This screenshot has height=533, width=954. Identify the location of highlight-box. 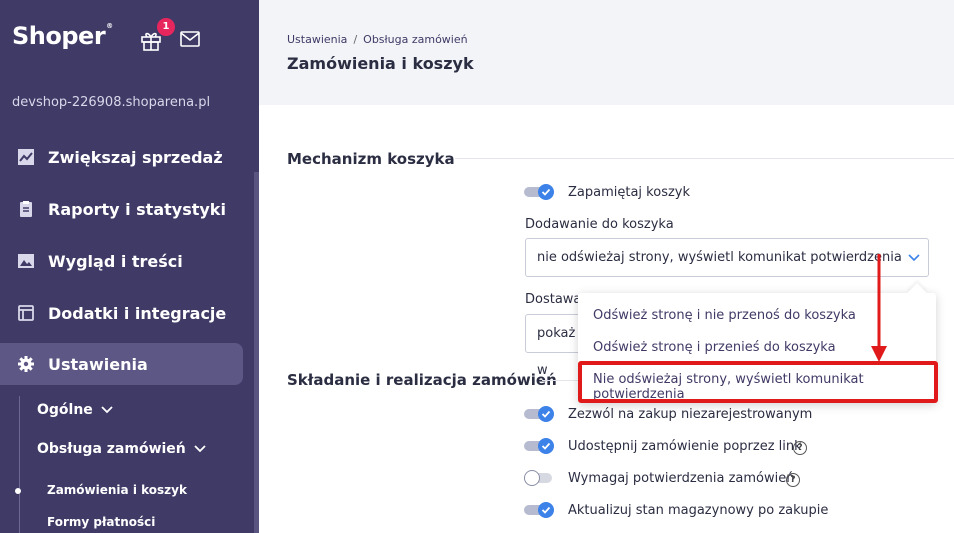
(758, 382).